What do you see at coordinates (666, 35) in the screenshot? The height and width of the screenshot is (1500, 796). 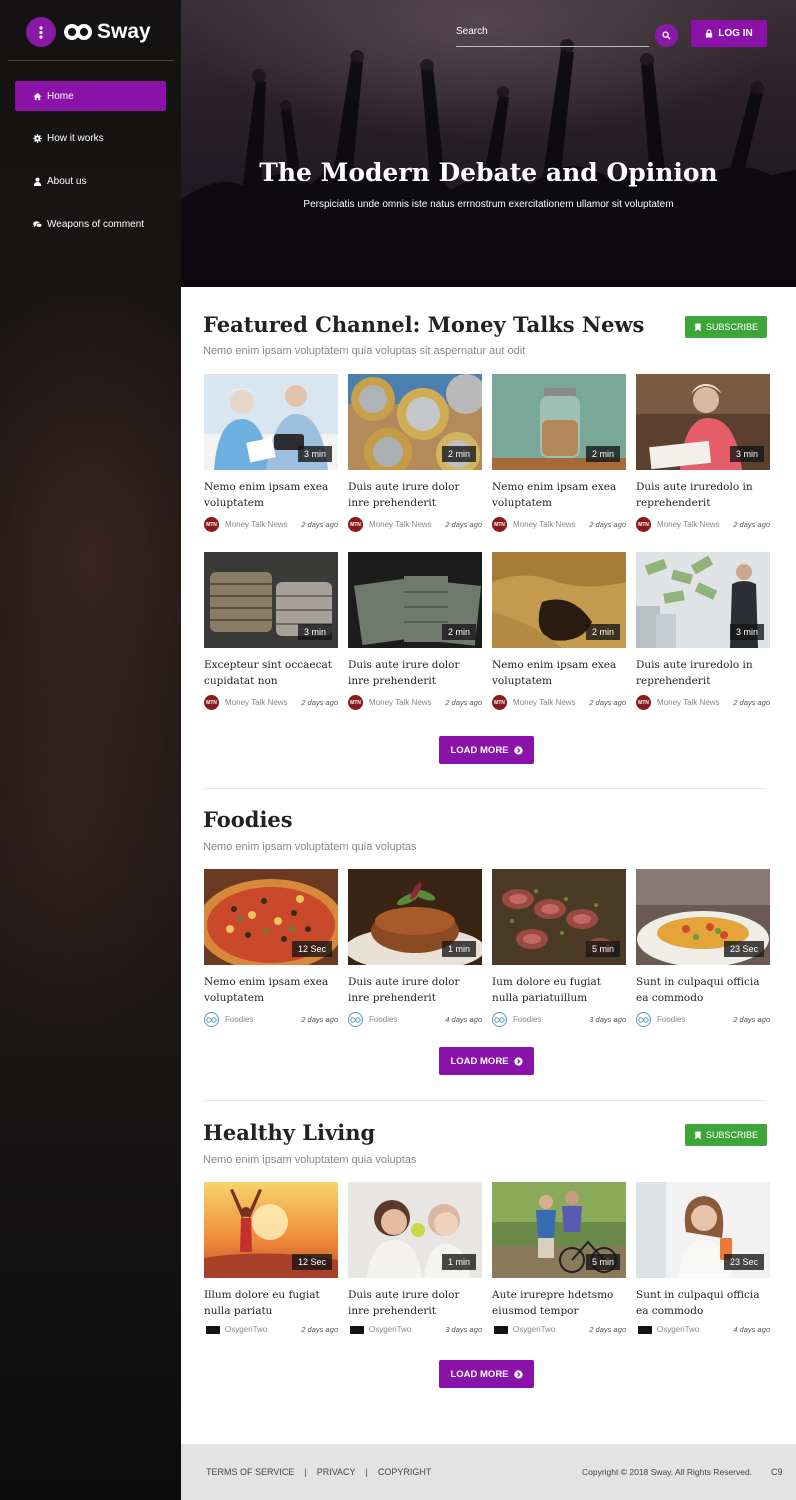 I see `search-button` at bounding box center [666, 35].